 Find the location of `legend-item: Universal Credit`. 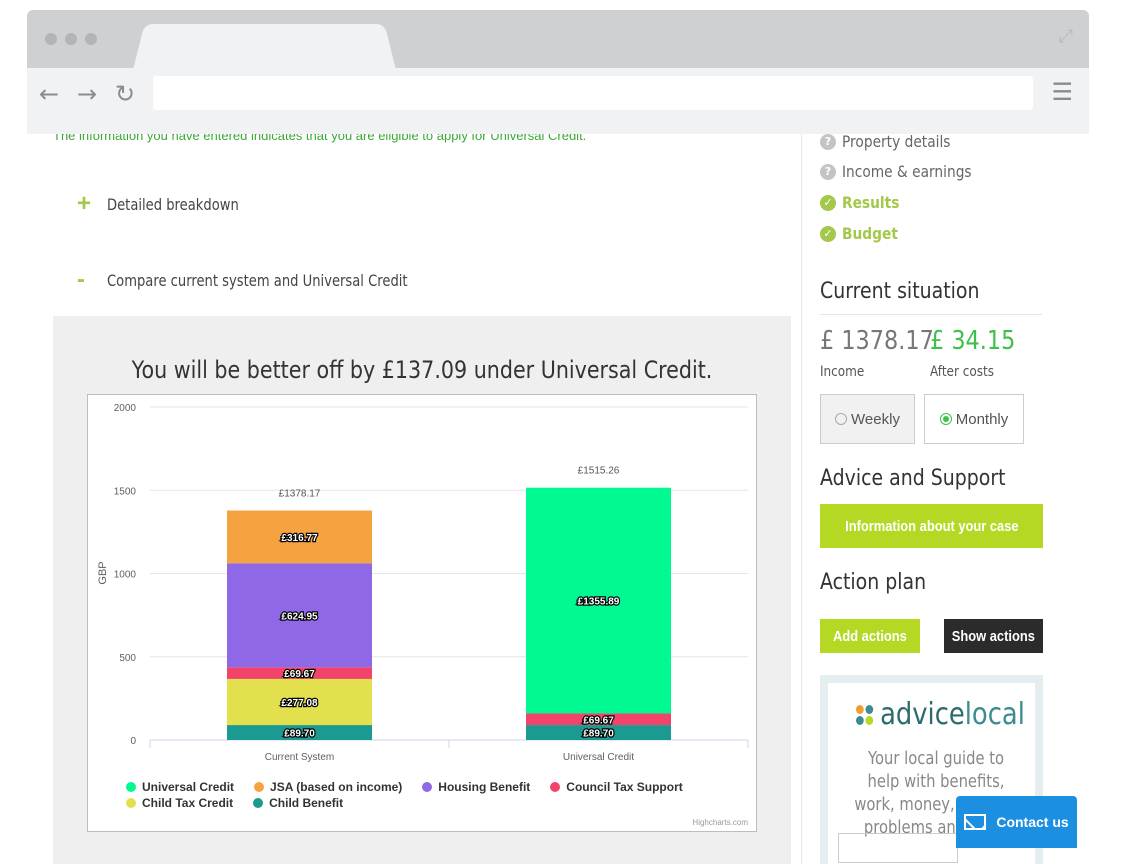

legend-item: Universal Credit is located at coordinates (180, 787).